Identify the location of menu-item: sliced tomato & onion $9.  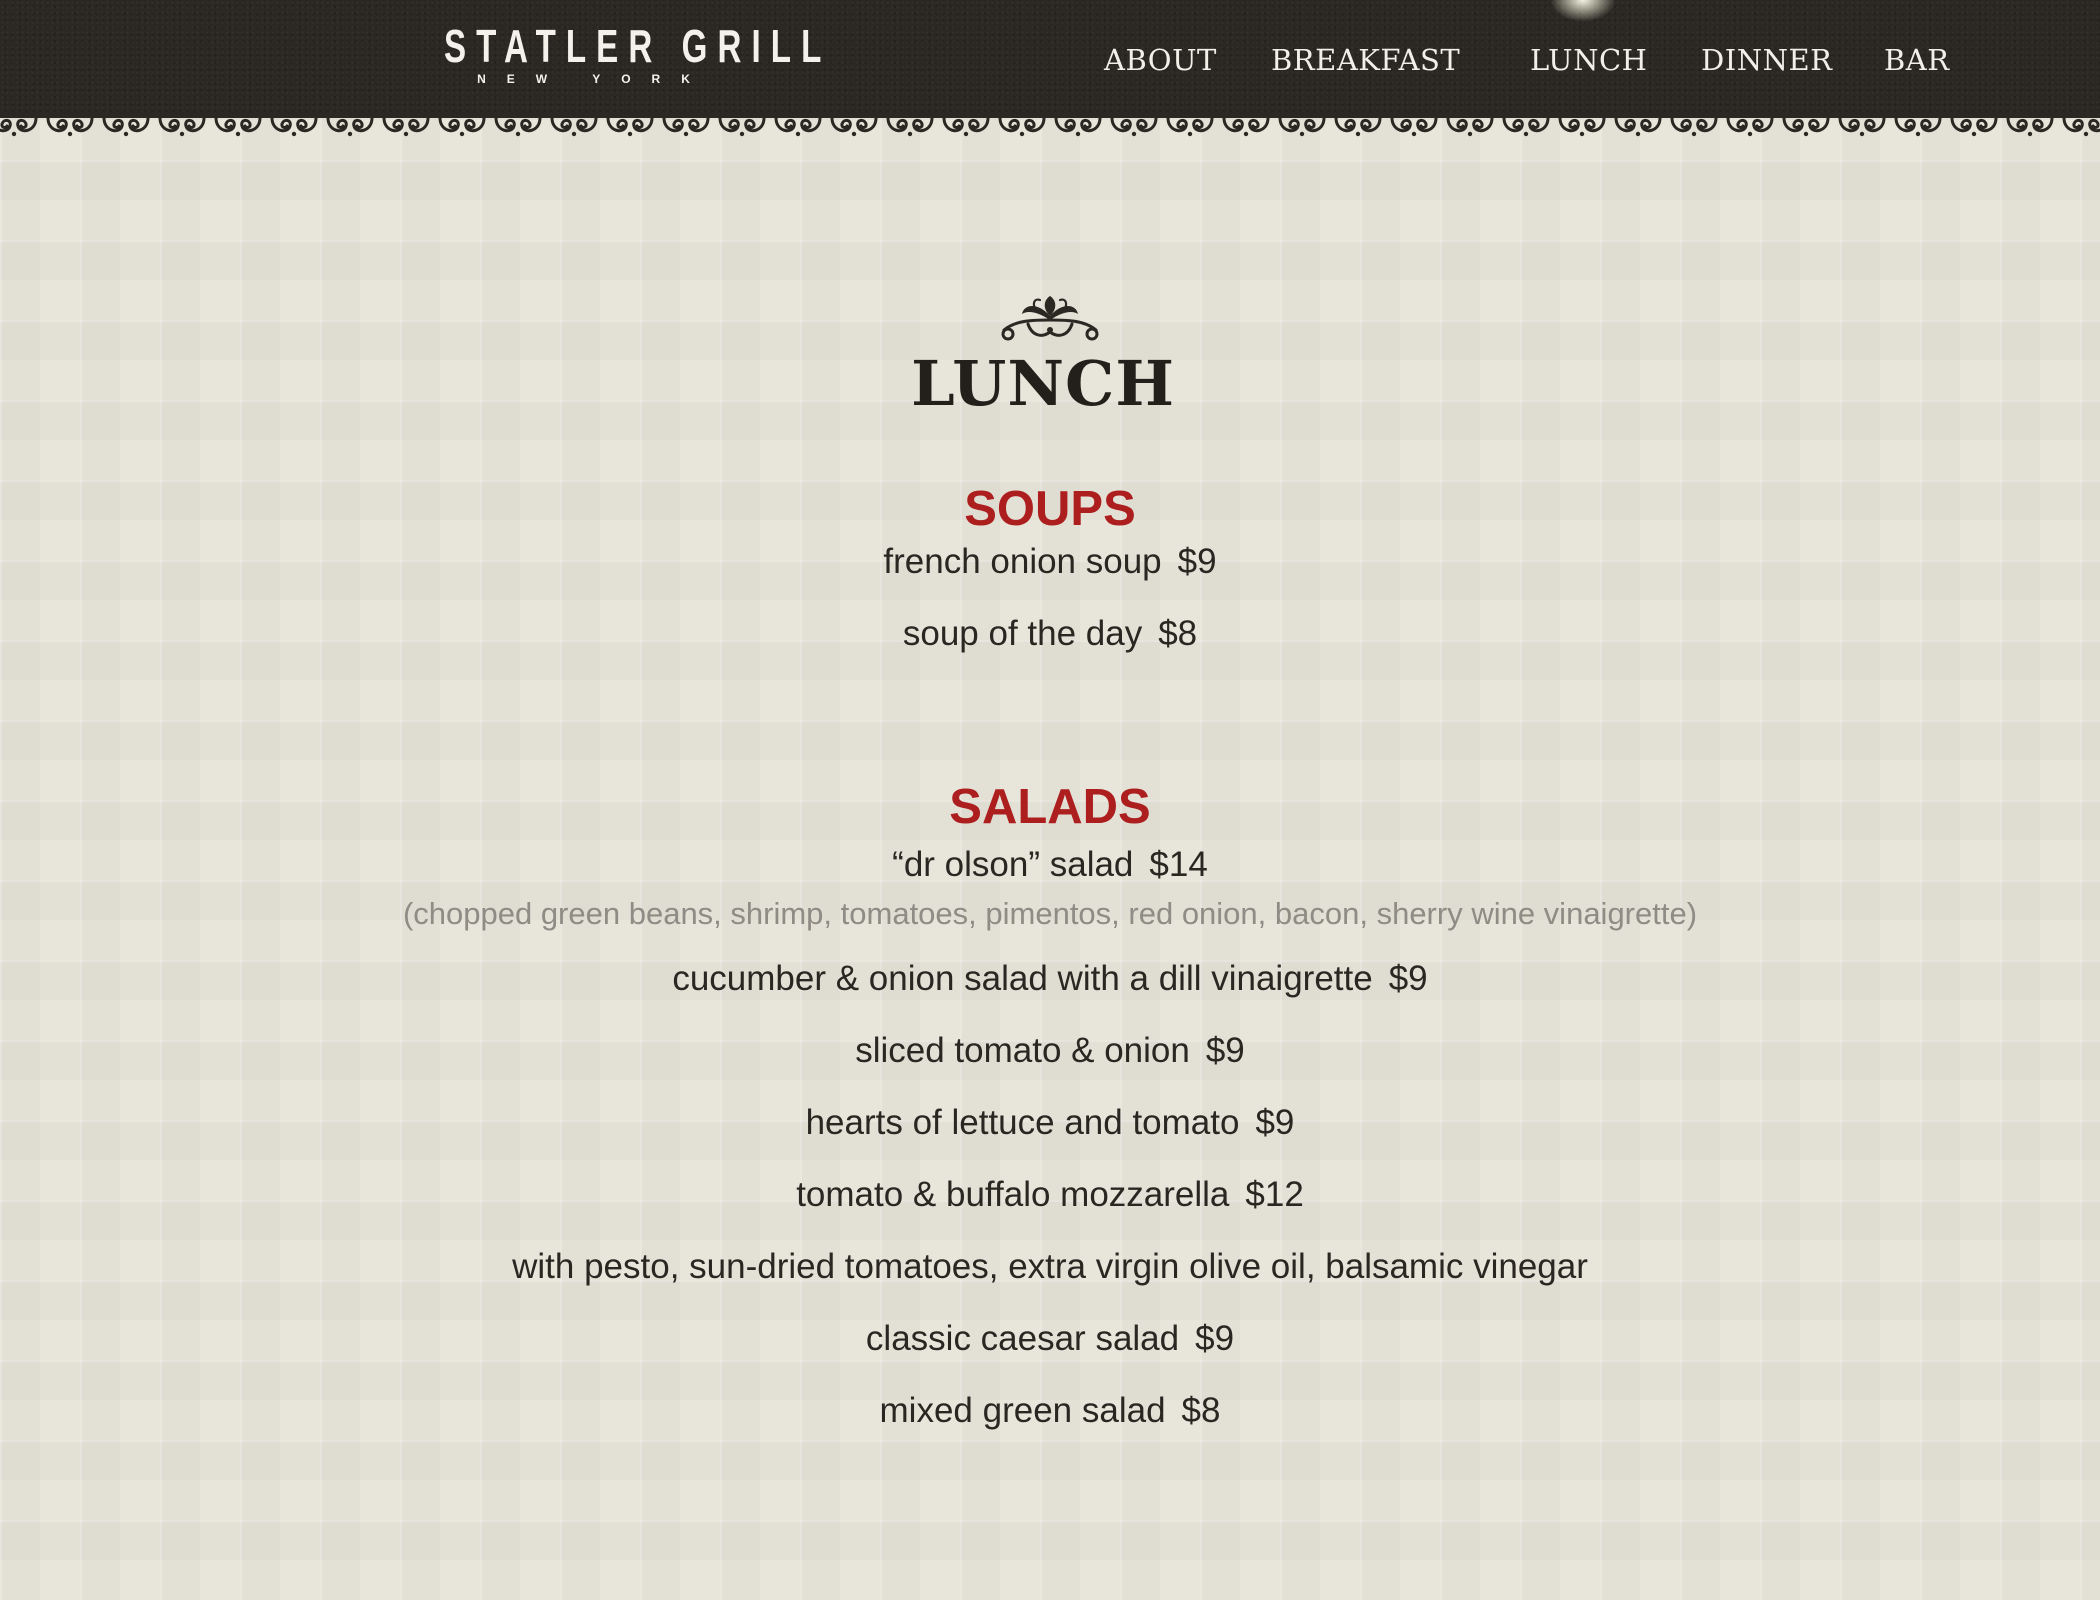
(1050, 1051).